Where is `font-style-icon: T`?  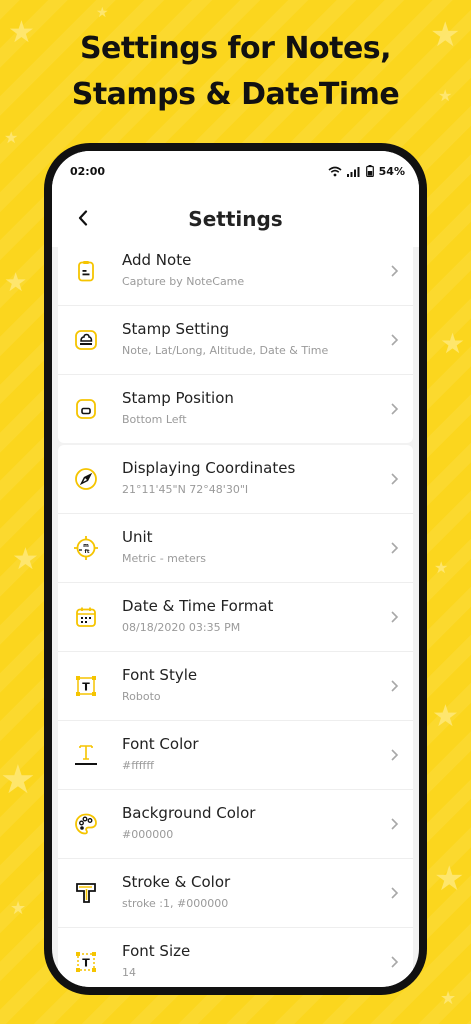
font-style-icon: T is located at coordinates (86, 686).